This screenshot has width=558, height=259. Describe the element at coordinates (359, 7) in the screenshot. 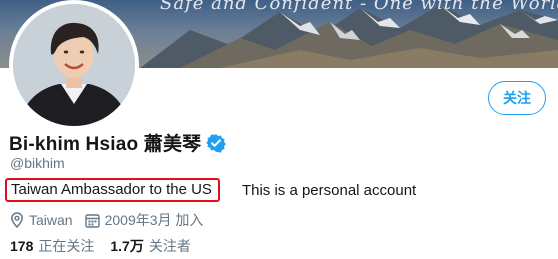

I see `banner-slogan: Safe and Confident - One with the World` at that location.